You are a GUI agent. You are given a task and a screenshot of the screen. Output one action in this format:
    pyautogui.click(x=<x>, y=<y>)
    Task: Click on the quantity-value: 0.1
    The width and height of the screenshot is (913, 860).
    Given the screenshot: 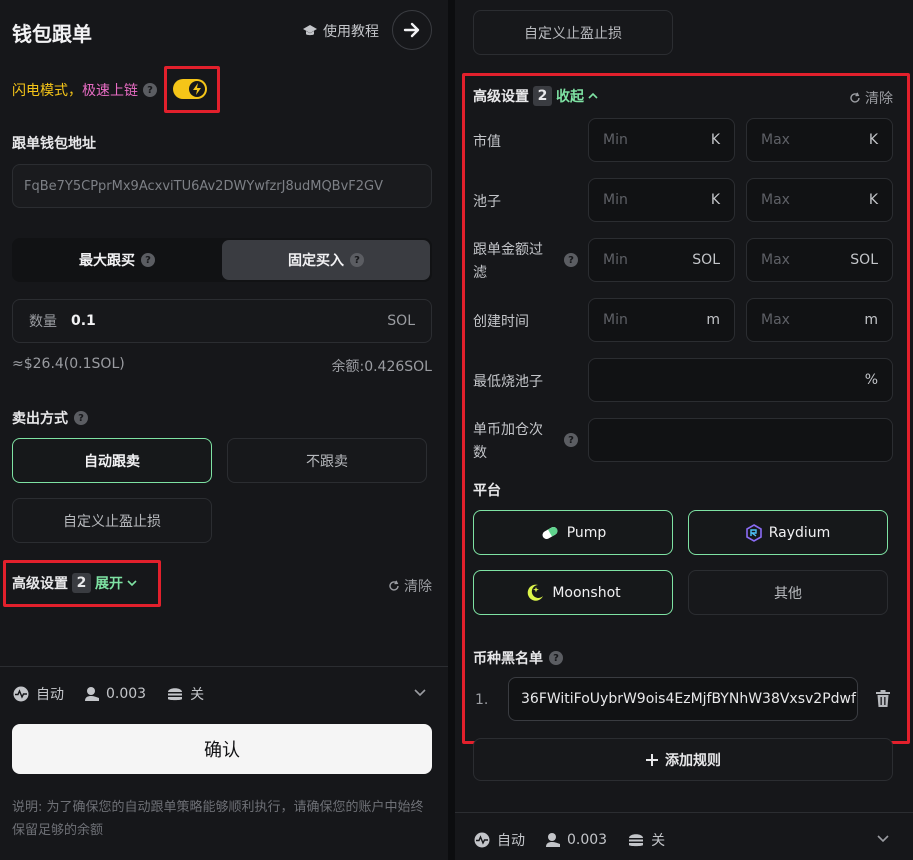 What is the action you would take?
    pyautogui.click(x=83, y=321)
    